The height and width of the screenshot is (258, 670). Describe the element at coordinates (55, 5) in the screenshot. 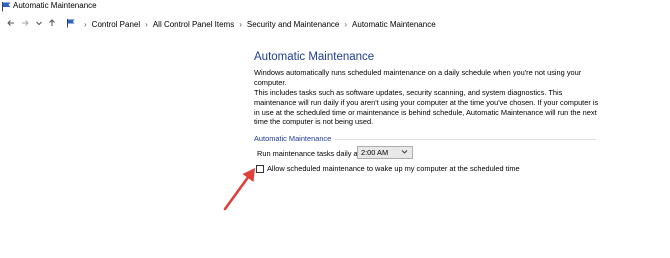

I see `window-title: Automatic Maintenance` at that location.